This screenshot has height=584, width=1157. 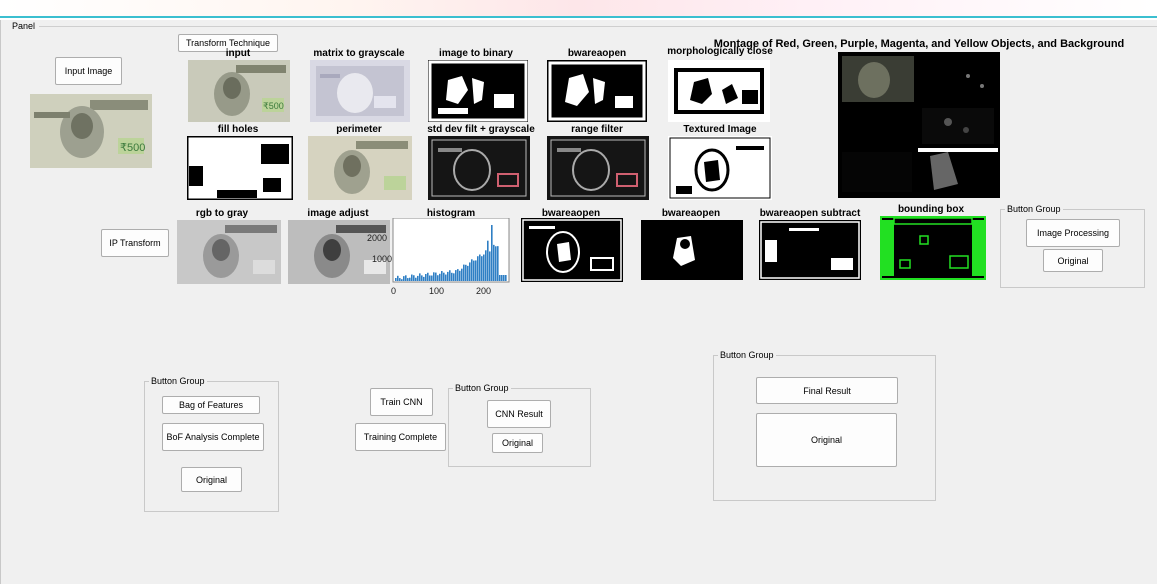 What do you see at coordinates (24, 26) in the screenshot?
I see `panel-title: Panel` at bounding box center [24, 26].